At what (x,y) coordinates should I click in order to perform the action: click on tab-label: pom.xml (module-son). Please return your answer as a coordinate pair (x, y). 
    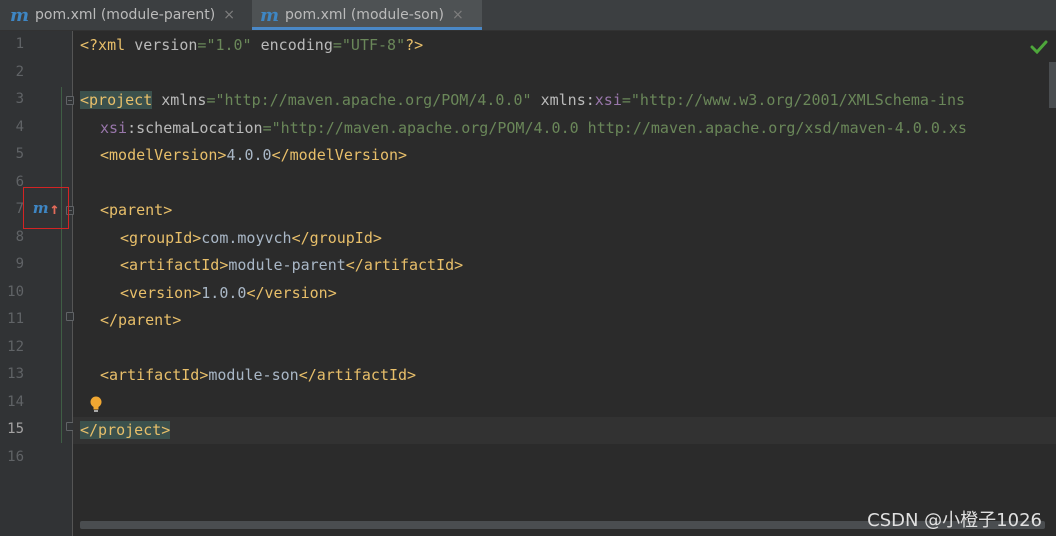
    Looking at the image, I should click on (365, 15).